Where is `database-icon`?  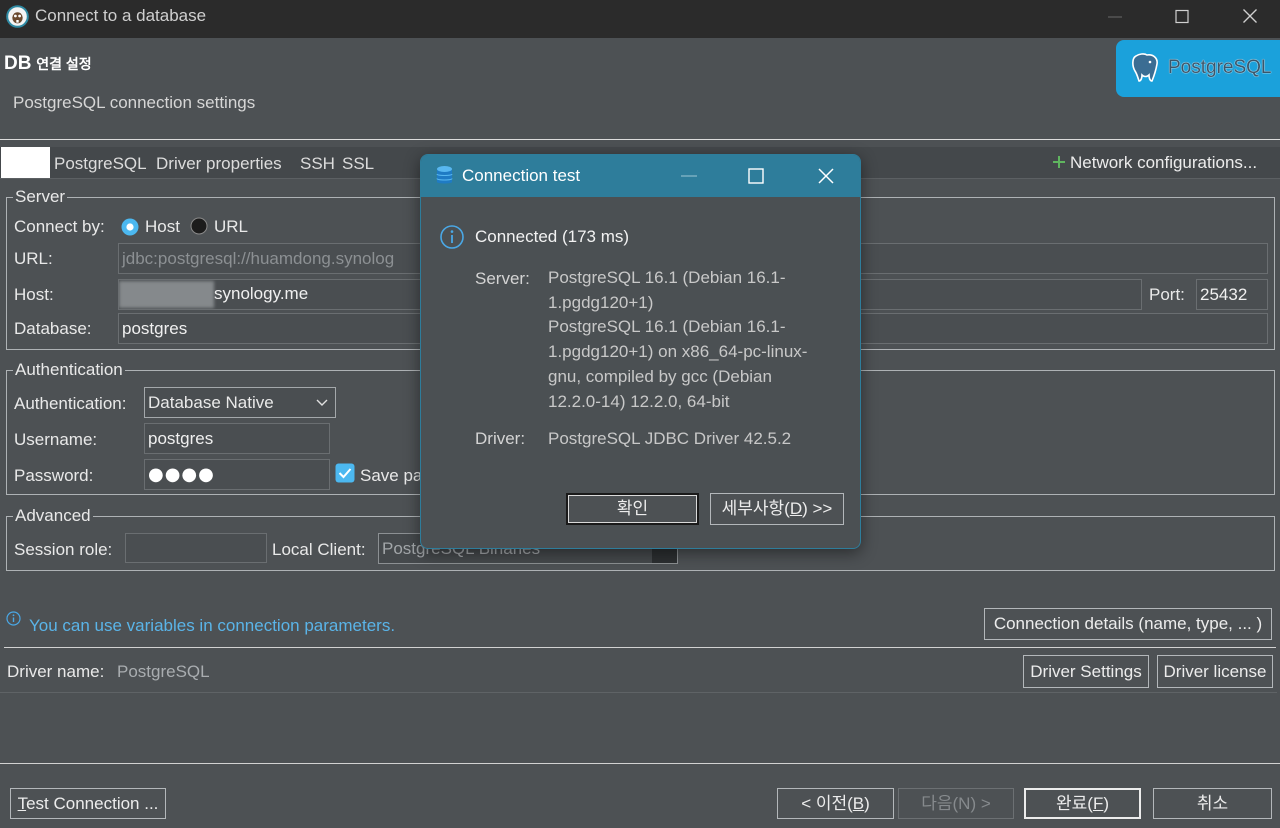 database-icon is located at coordinates (444, 175).